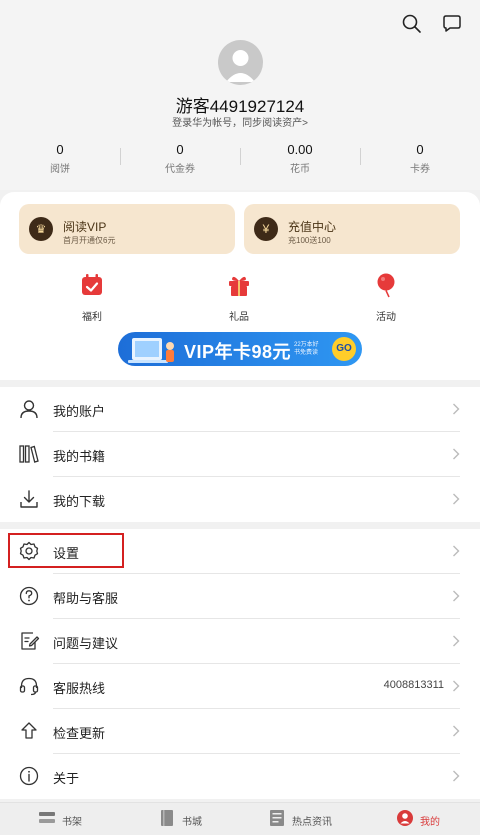 The image size is (480, 835). I want to click on headset-icon, so click(29, 686).